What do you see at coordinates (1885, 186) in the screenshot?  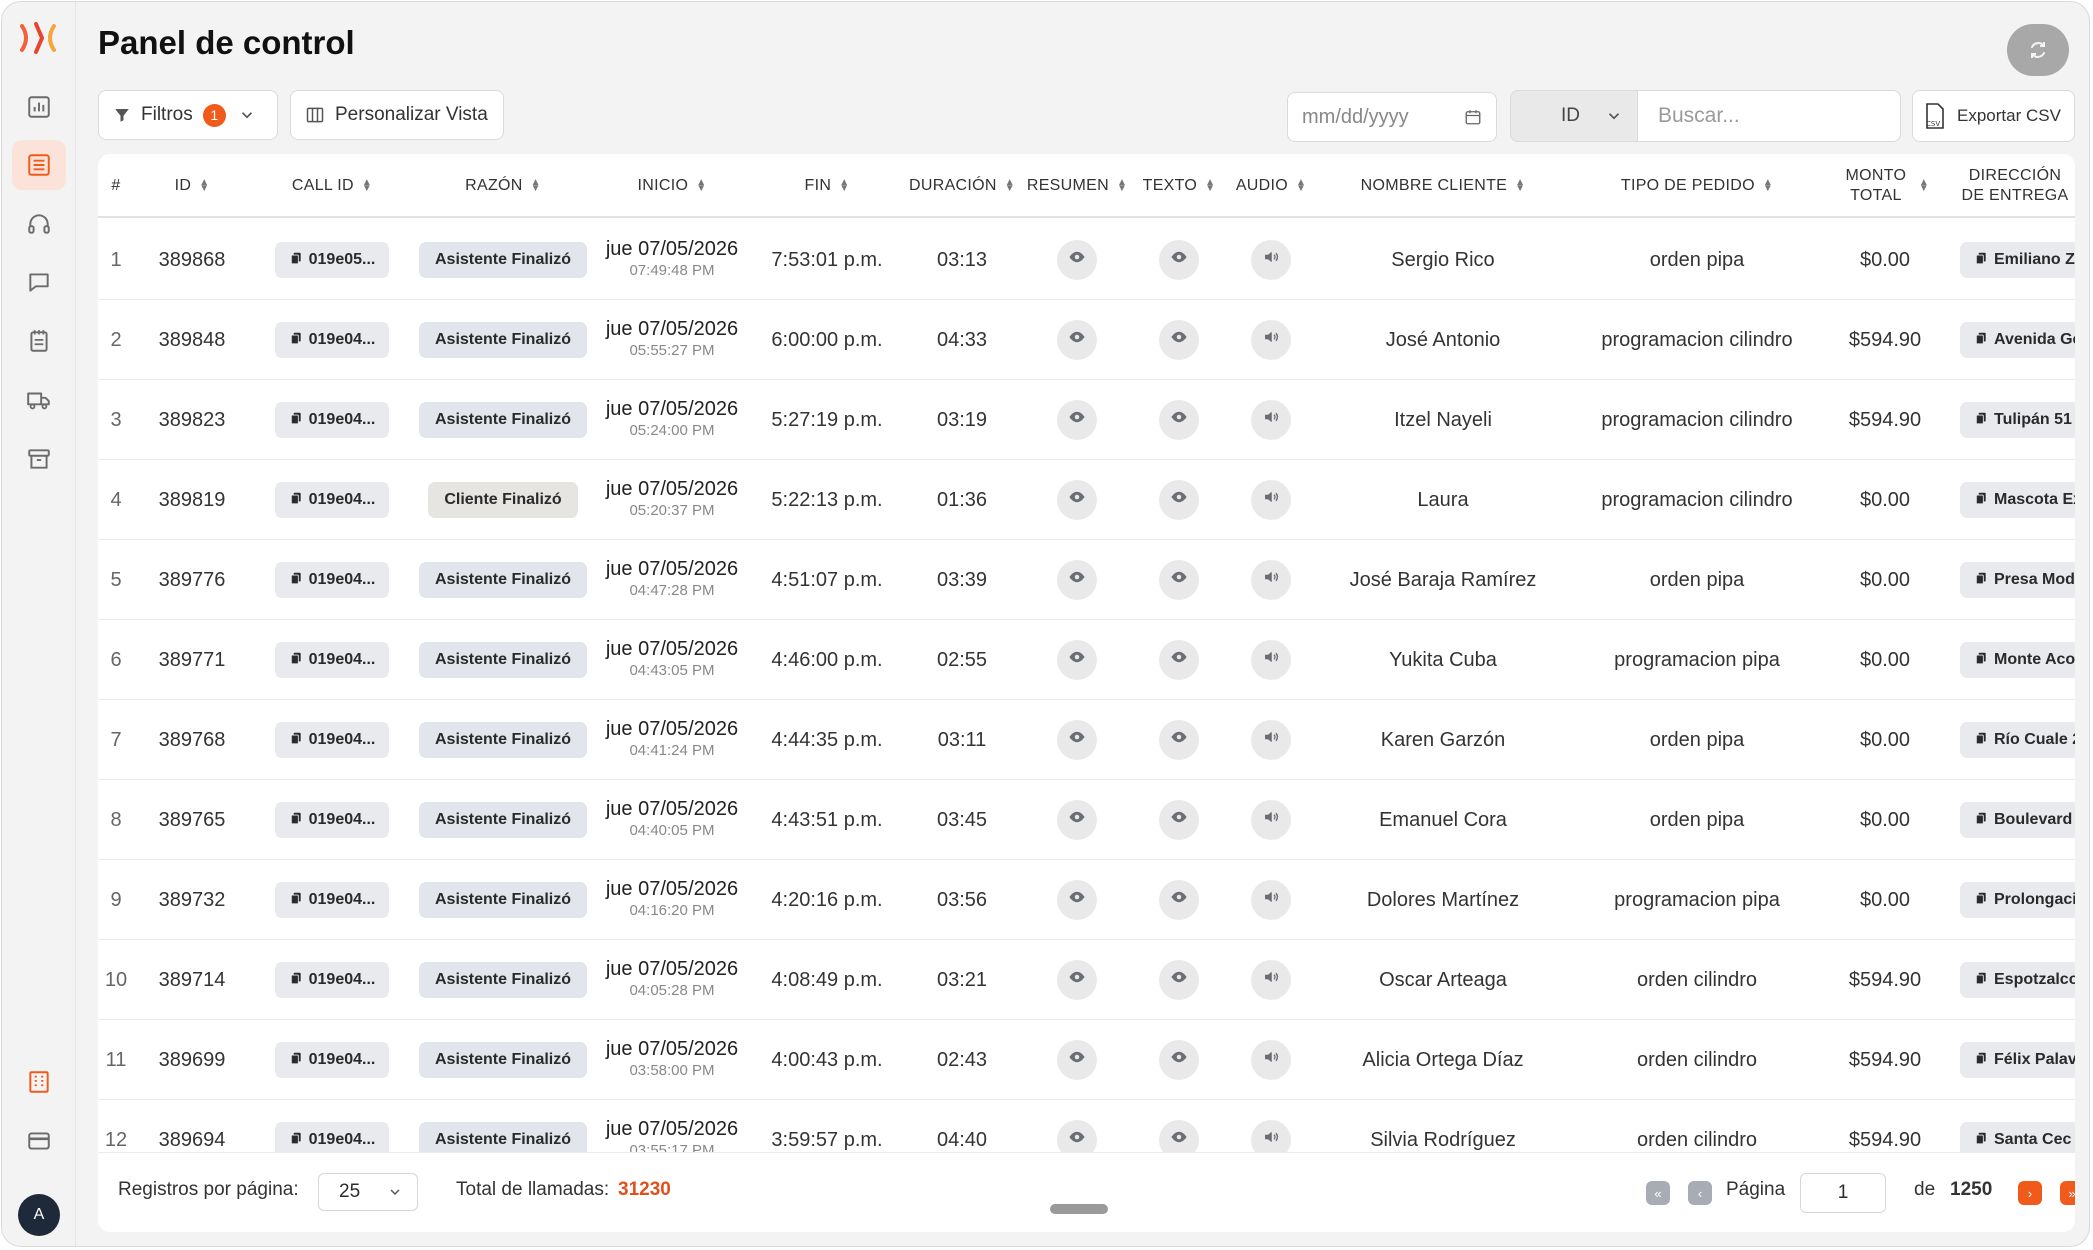 I see `column-header-total: MONTO TOTAL ▲ ▼` at bounding box center [1885, 186].